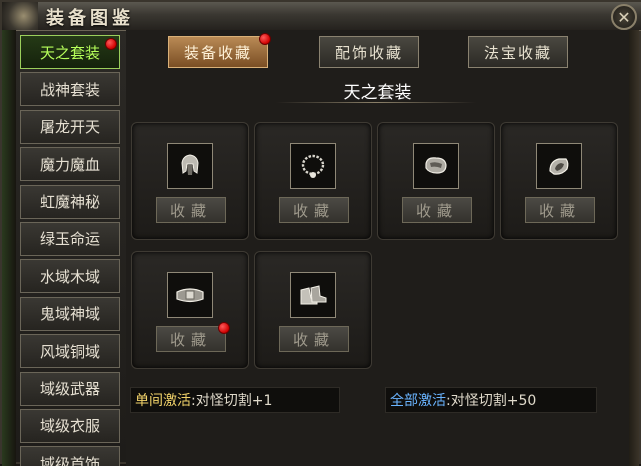 The image size is (641, 466). I want to click on sidebar-item-tulong: 屠龙开天, so click(70, 126).